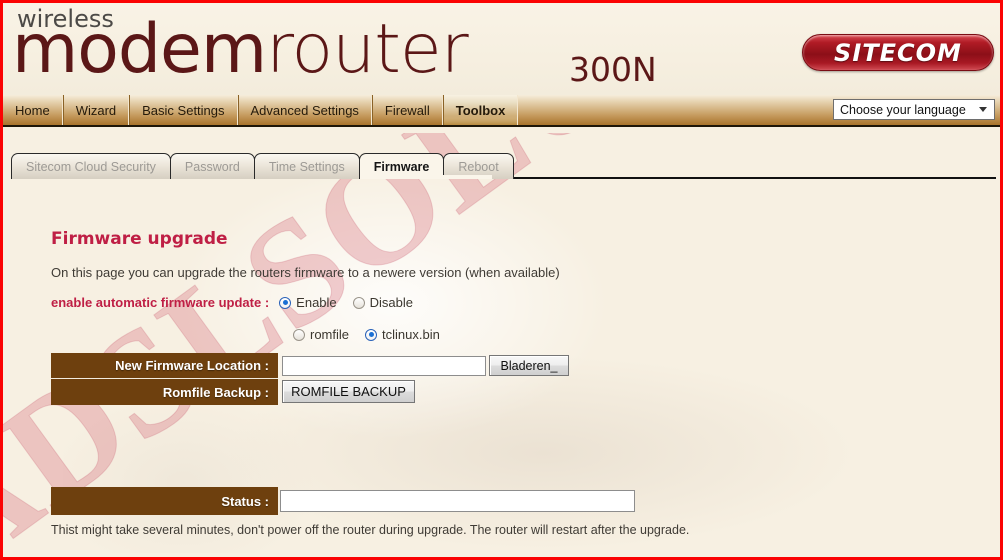  Describe the element at coordinates (330, 334) in the screenshot. I see `radio-romfile-label: romfile` at that location.